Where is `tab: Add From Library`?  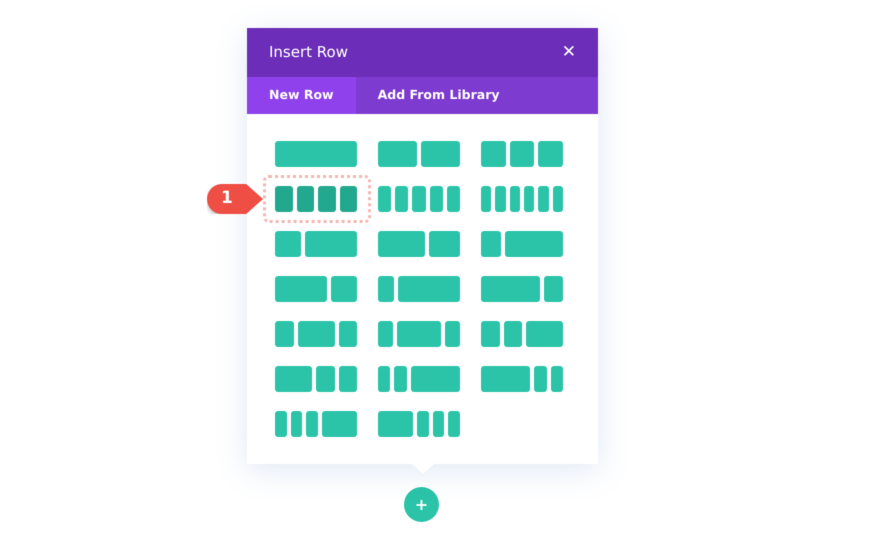 tab: Add From Library is located at coordinates (439, 95).